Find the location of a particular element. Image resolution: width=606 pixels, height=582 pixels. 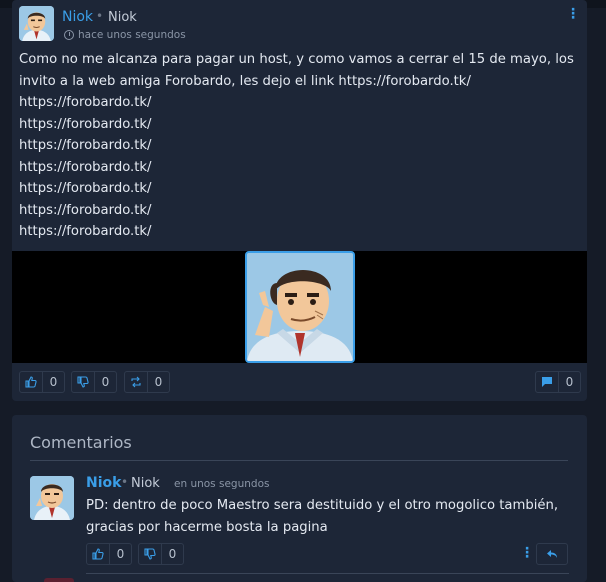

repost-icon is located at coordinates (136, 382).